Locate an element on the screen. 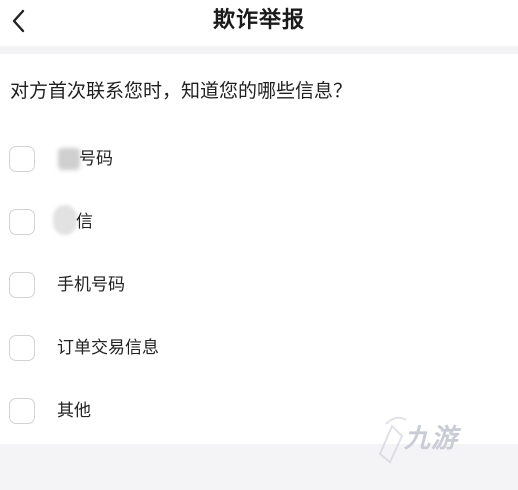  option-4: 订单交易信息 is located at coordinates (259, 349).